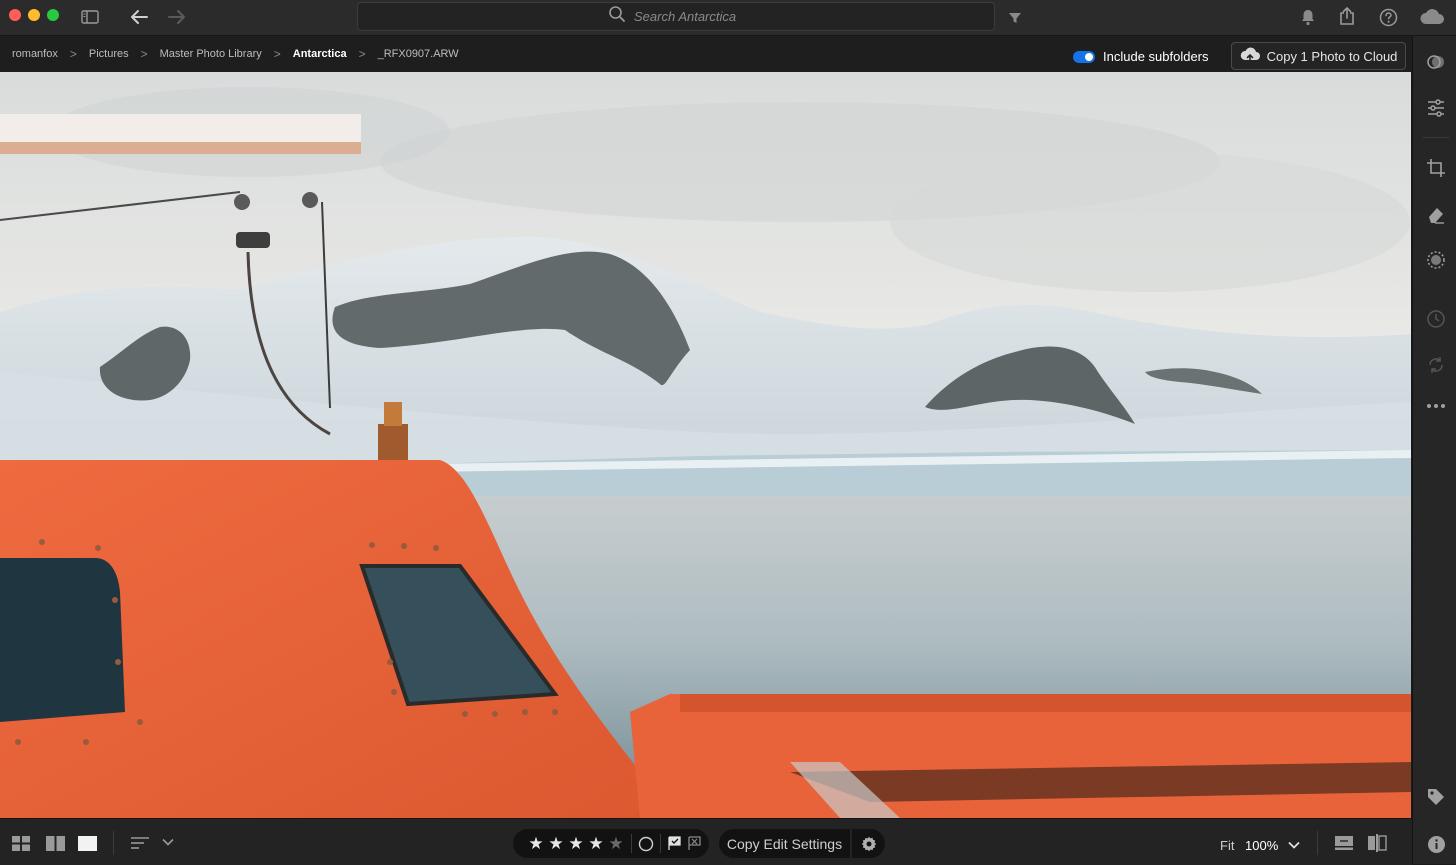  What do you see at coordinates (1436, 406) in the screenshot?
I see `more-options-icon` at bounding box center [1436, 406].